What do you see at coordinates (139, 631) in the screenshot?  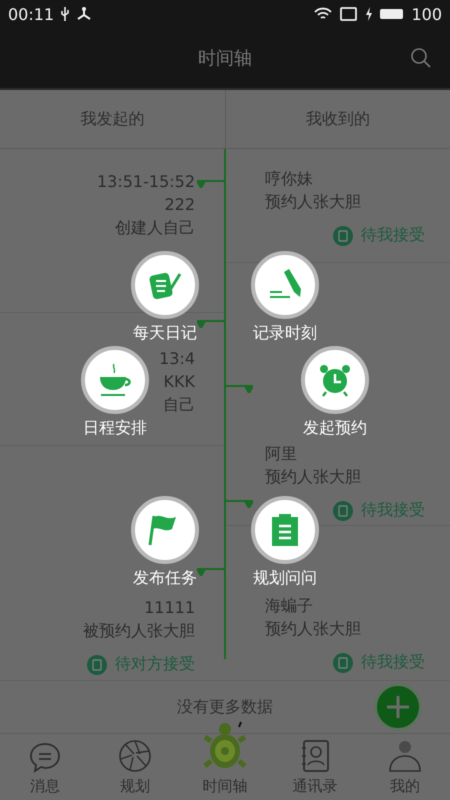 I see `event-person: 被预约人张大胆` at bounding box center [139, 631].